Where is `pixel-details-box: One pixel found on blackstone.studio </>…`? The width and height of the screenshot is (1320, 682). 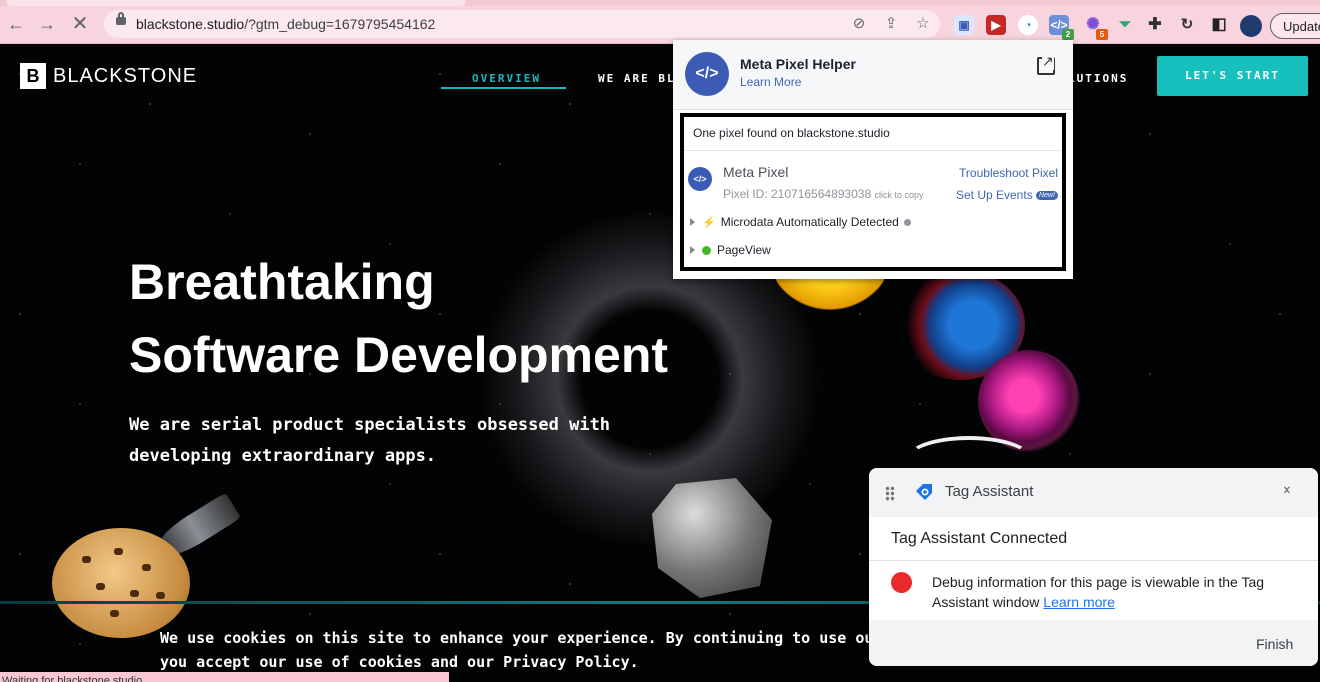 pixel-details-box: One pixel found on blackstone.studio </>… is located at coordinates (873, 192).